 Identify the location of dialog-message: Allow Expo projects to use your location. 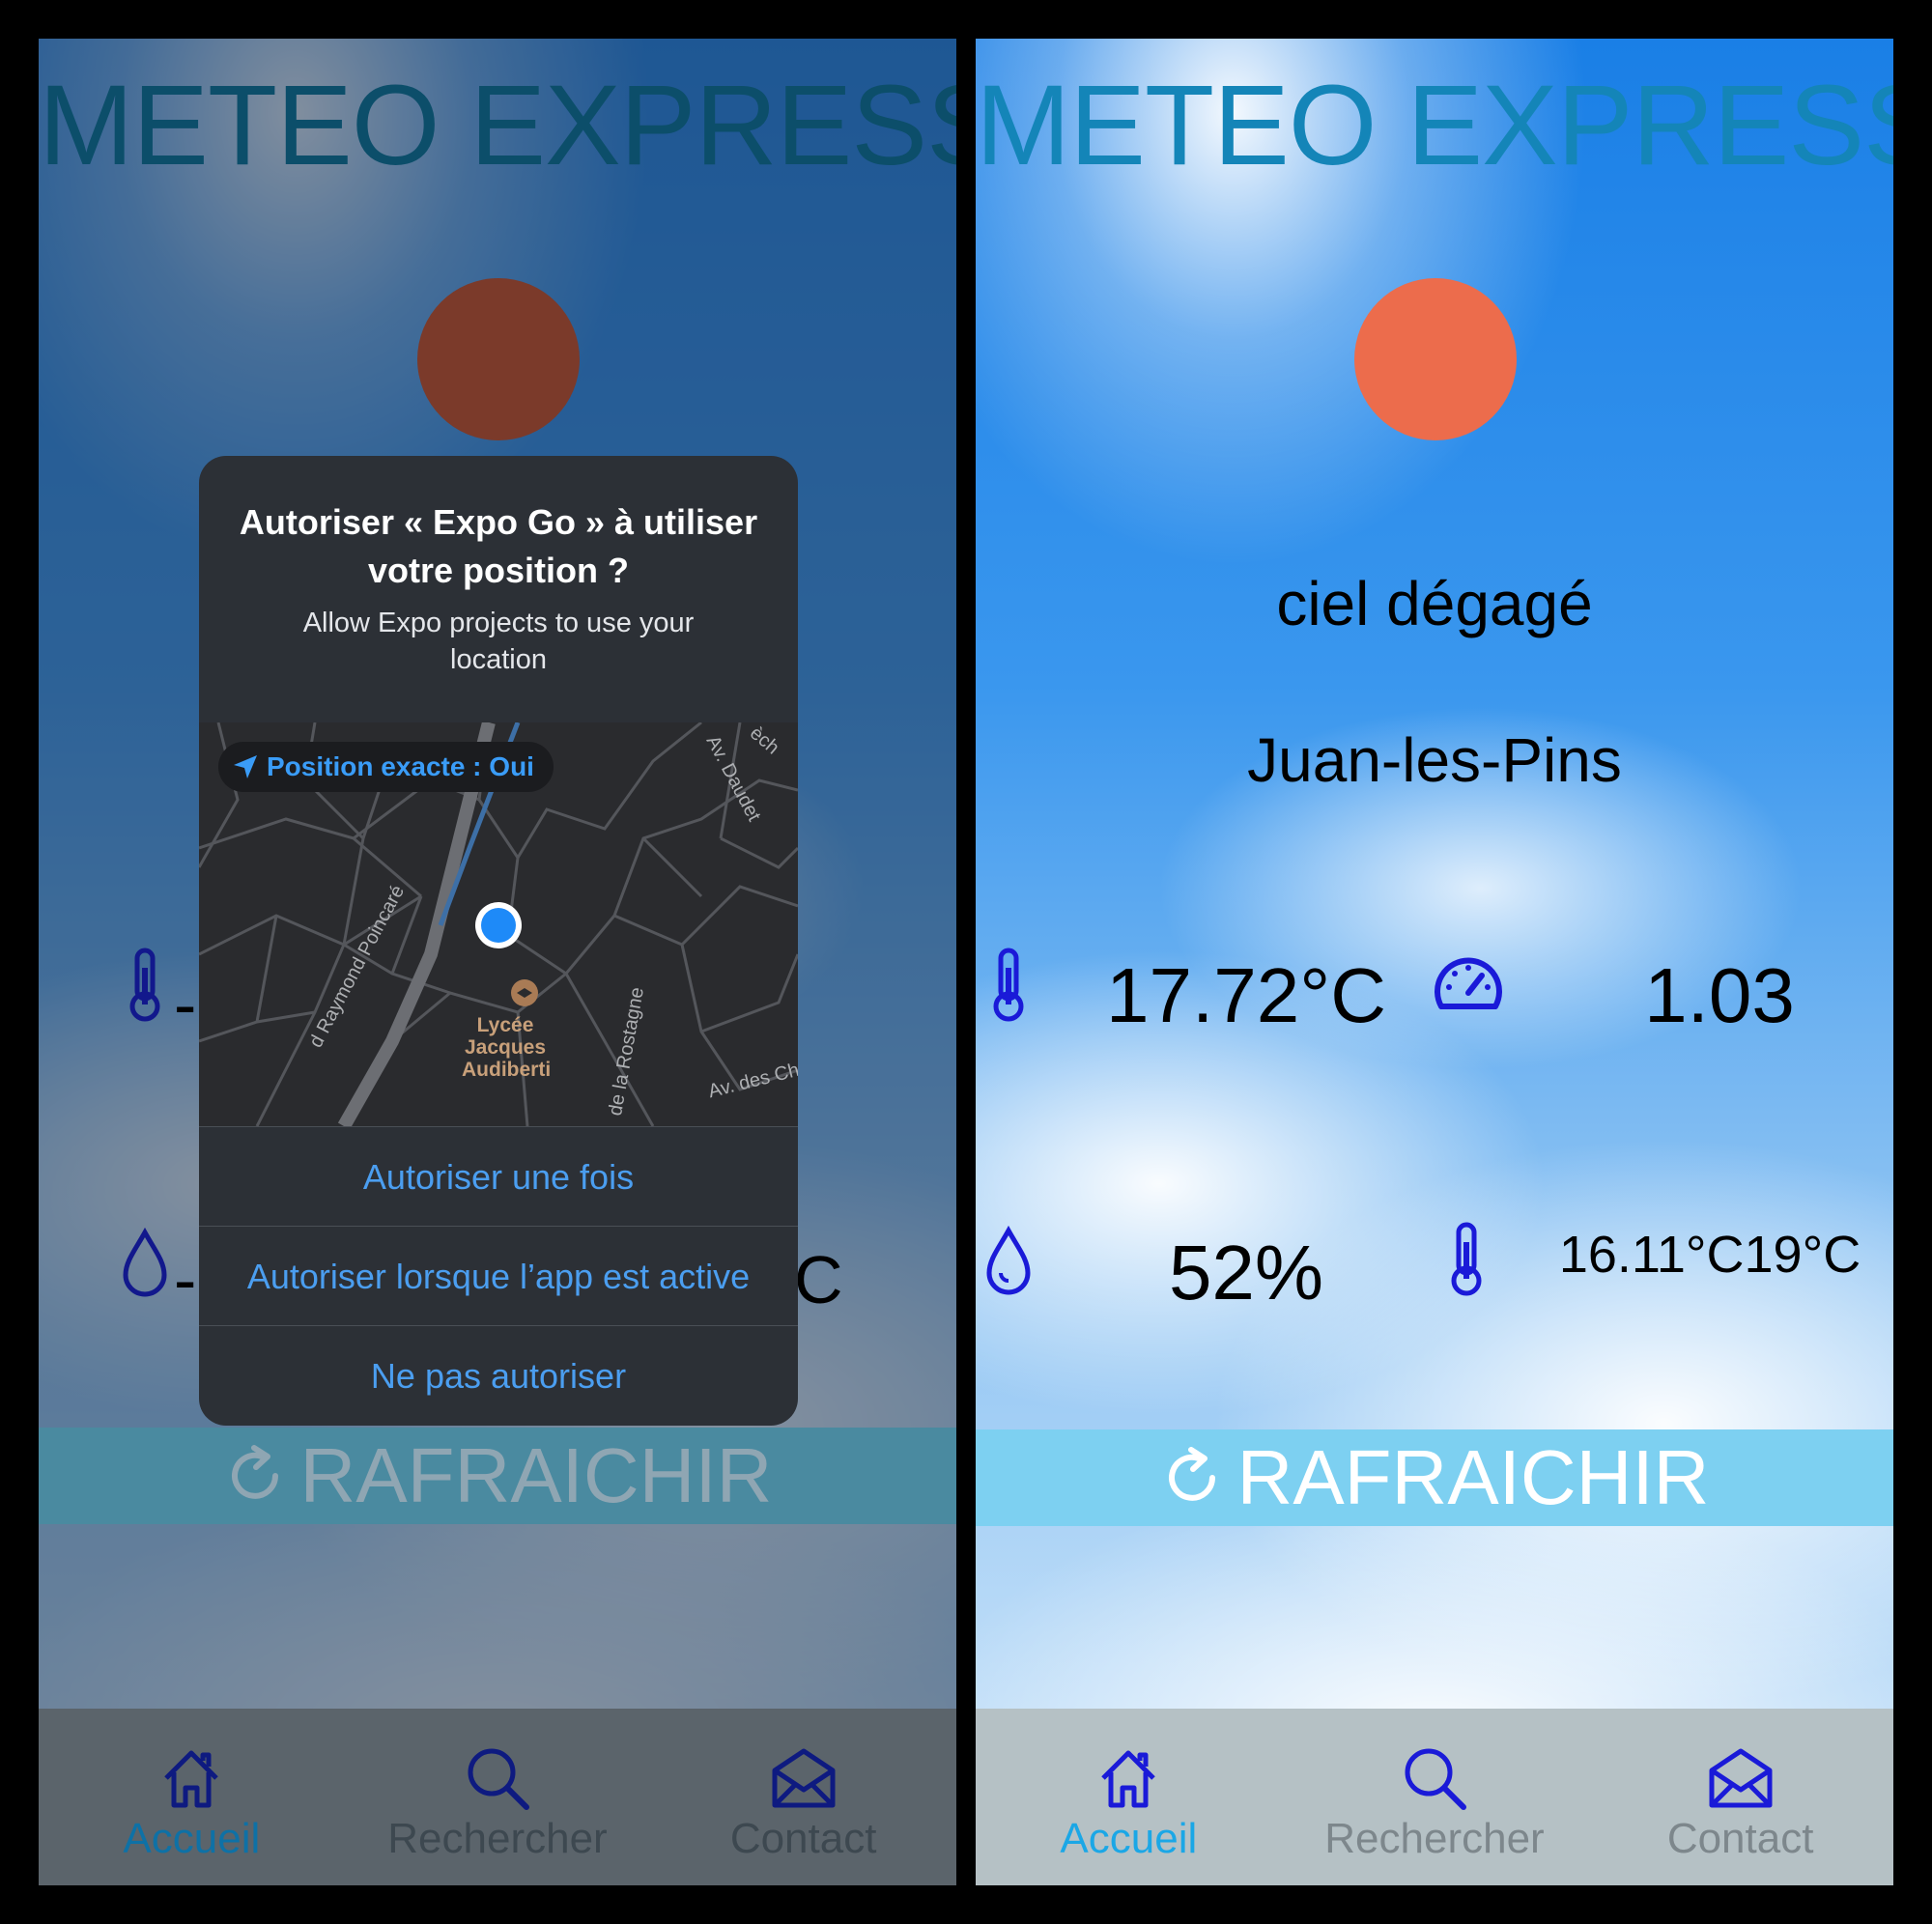
(498, 641).